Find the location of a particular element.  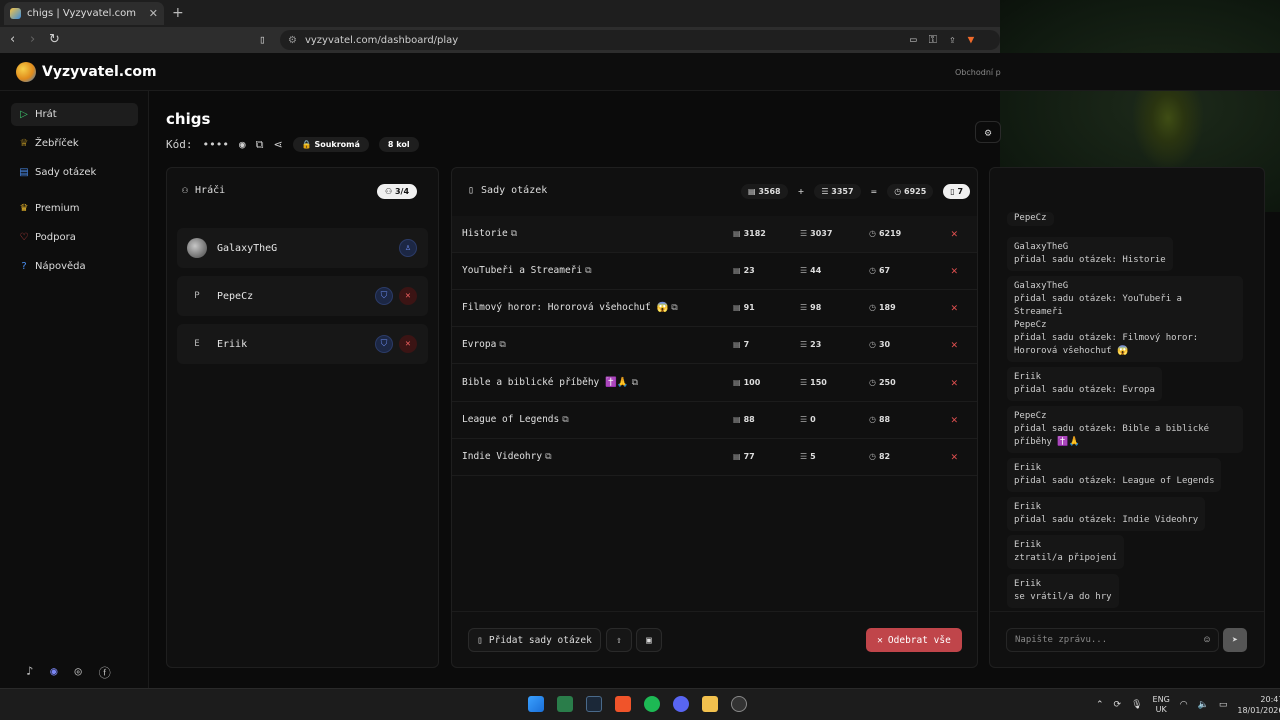

chevron-up-icon: ⌃ is located at coordinates (1100, 705).